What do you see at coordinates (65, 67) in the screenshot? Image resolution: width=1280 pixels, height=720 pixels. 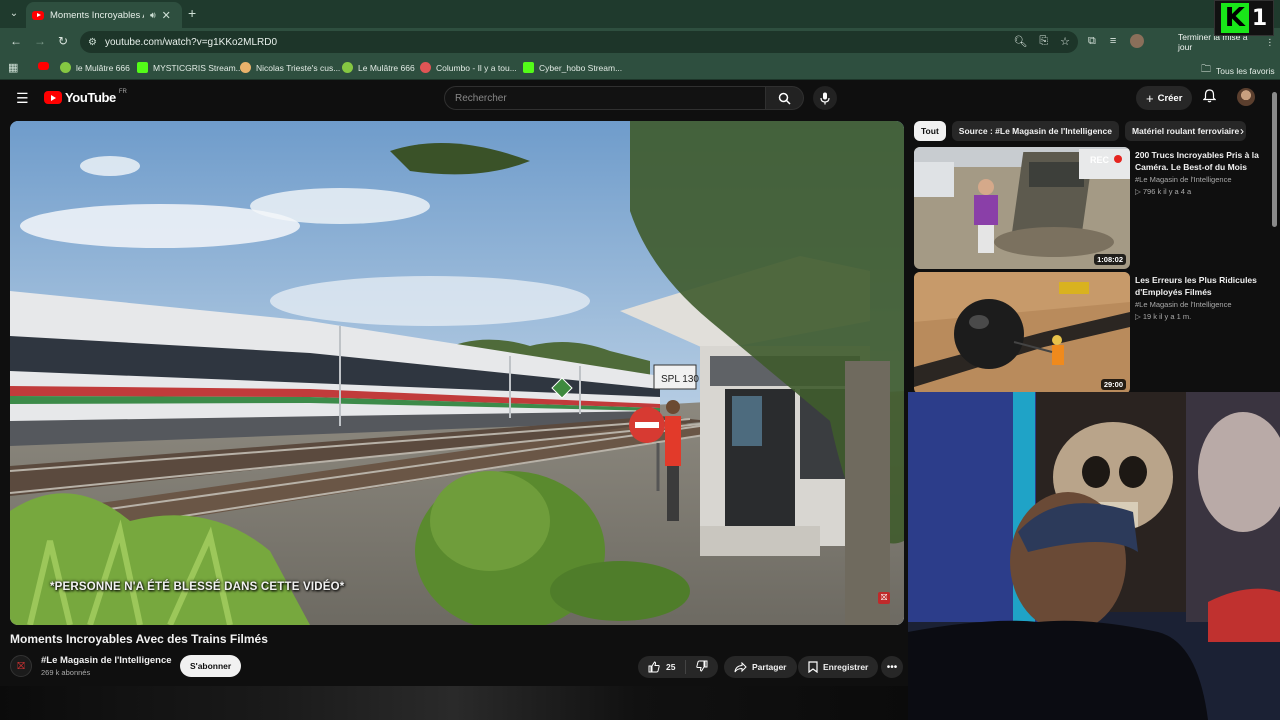 I see `rumble-icon` at bounding box center [65, 67].